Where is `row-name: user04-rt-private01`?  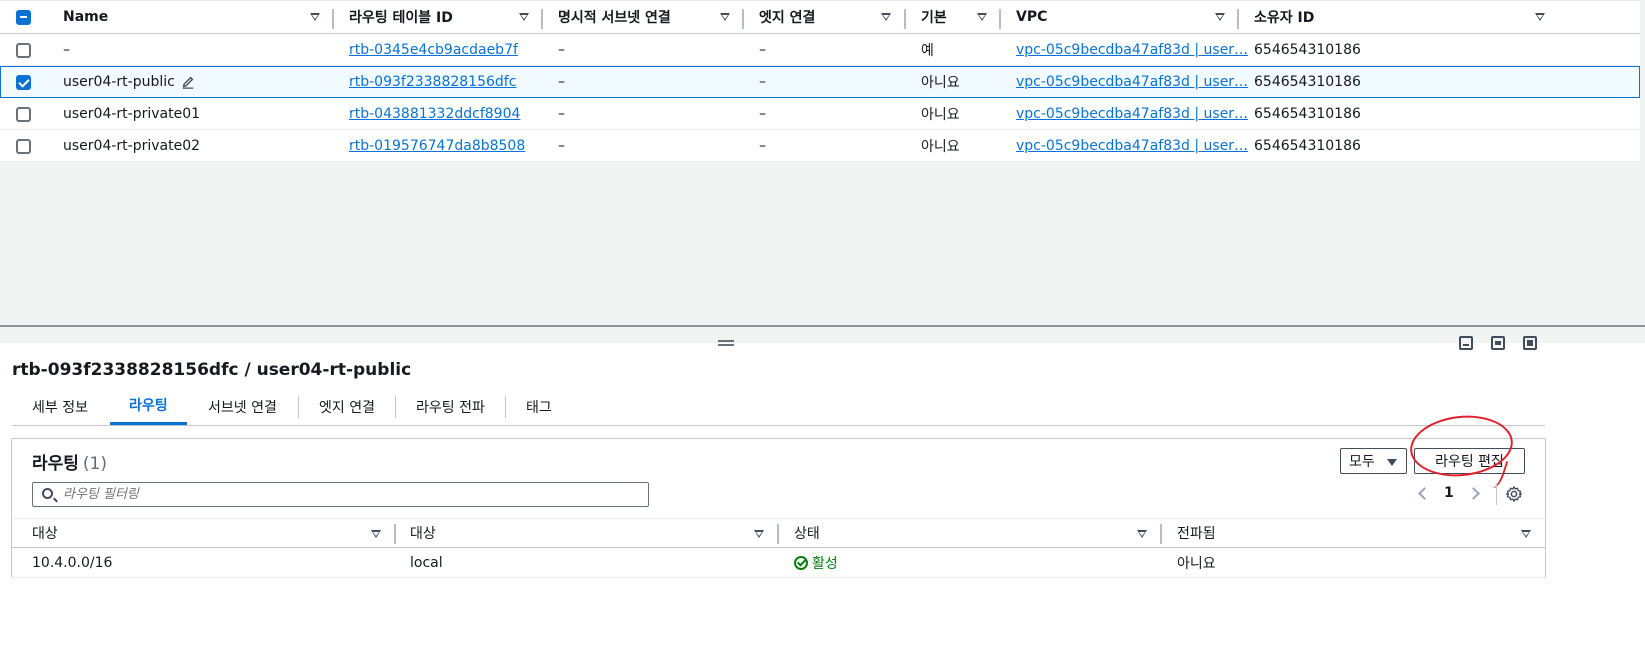
row-name: user04-rt-private01 is located at coordinates (132, 113).